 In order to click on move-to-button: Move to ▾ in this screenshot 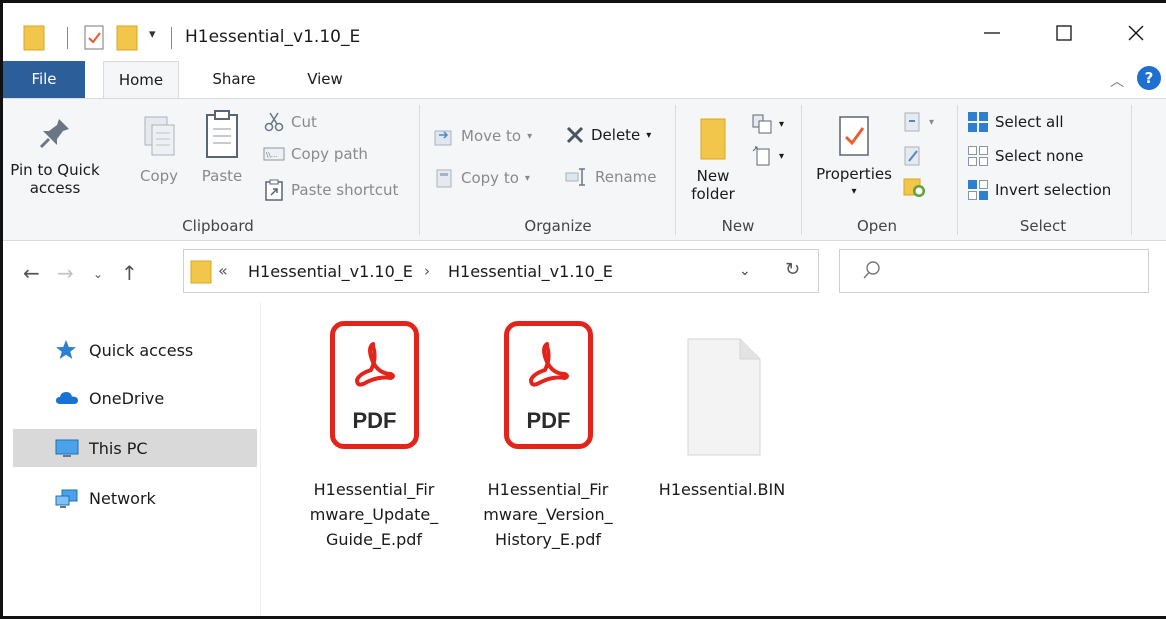, I will do `click(482, 136)`.